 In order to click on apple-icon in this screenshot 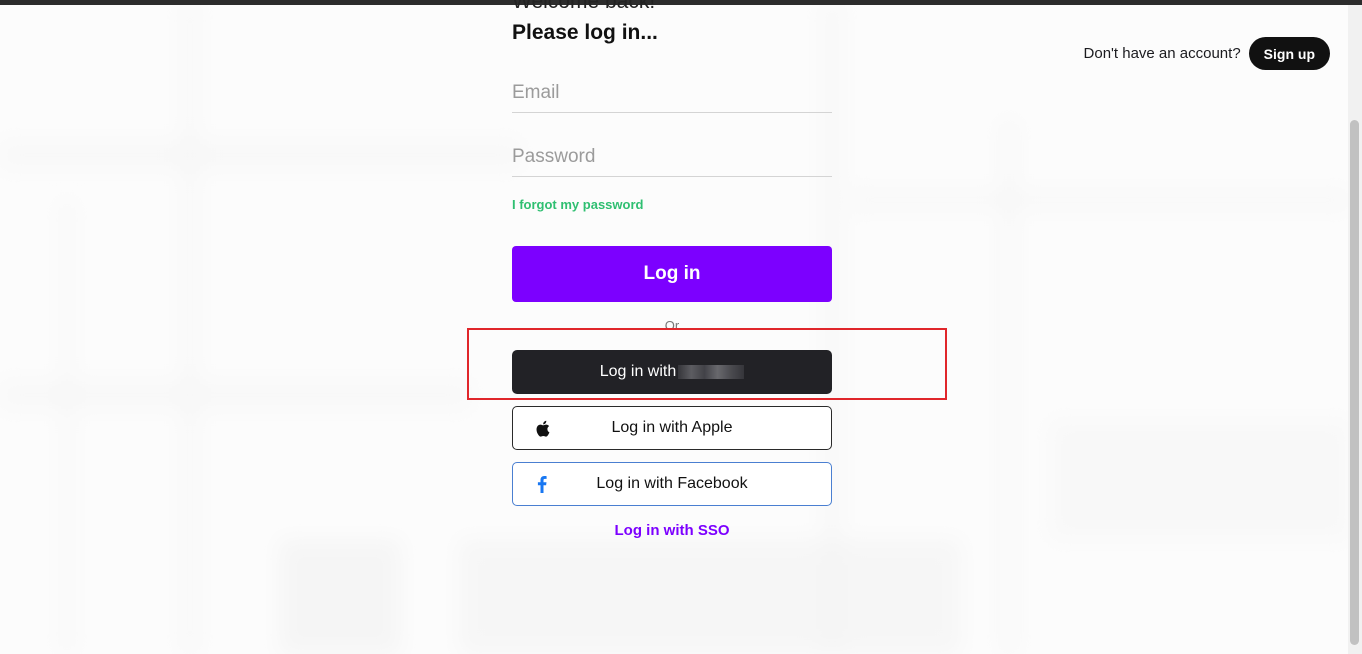, I will do `click(542, 428)`.